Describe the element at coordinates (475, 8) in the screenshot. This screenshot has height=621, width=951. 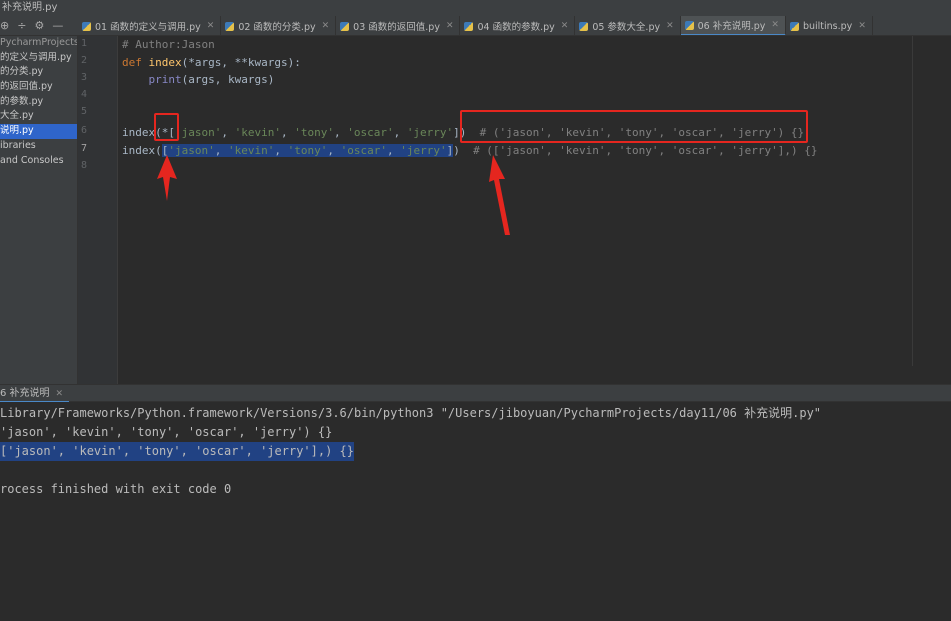
I see `window-title: 补充说明.py` at that location.